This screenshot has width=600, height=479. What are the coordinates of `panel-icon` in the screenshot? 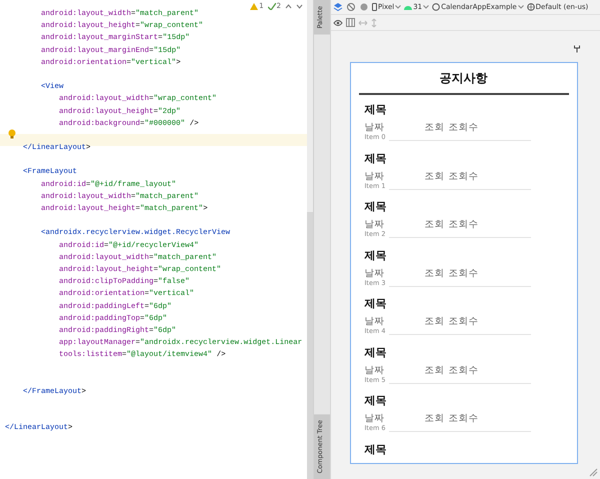 It's located at (350, 22).